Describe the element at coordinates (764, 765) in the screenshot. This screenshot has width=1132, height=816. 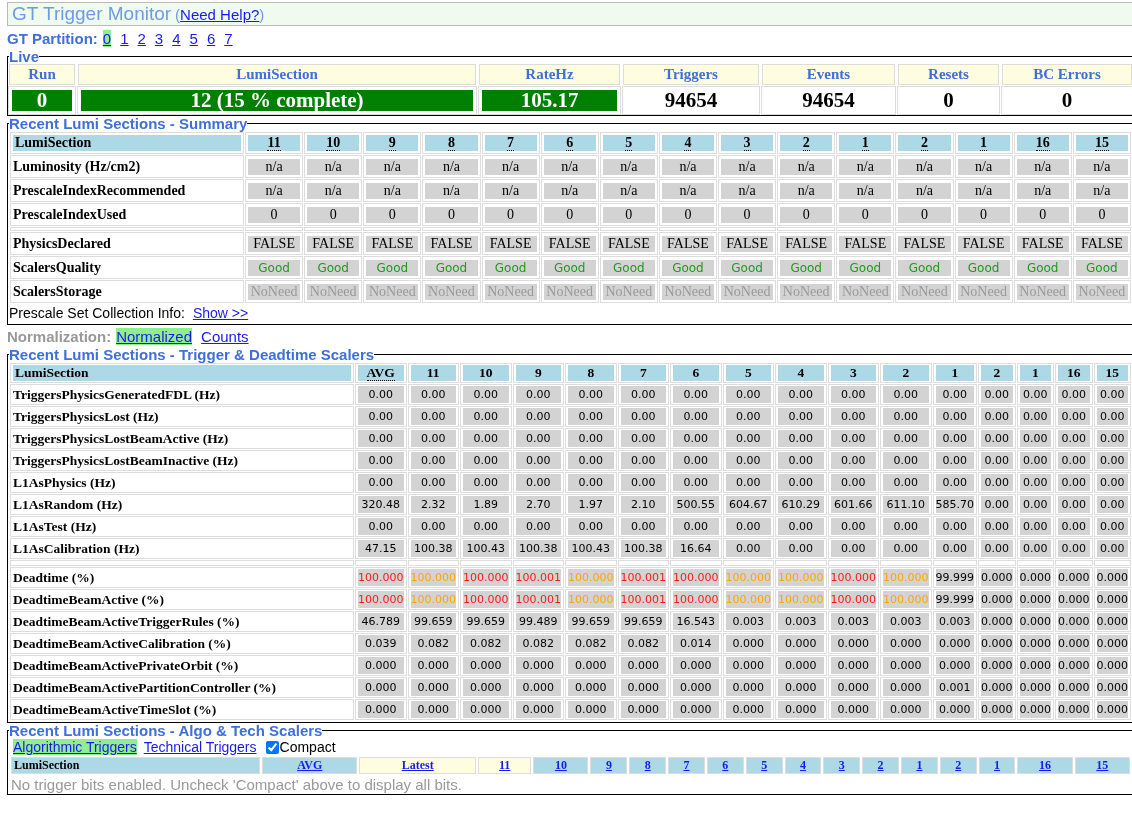
I see `column-link: 5` at that location.